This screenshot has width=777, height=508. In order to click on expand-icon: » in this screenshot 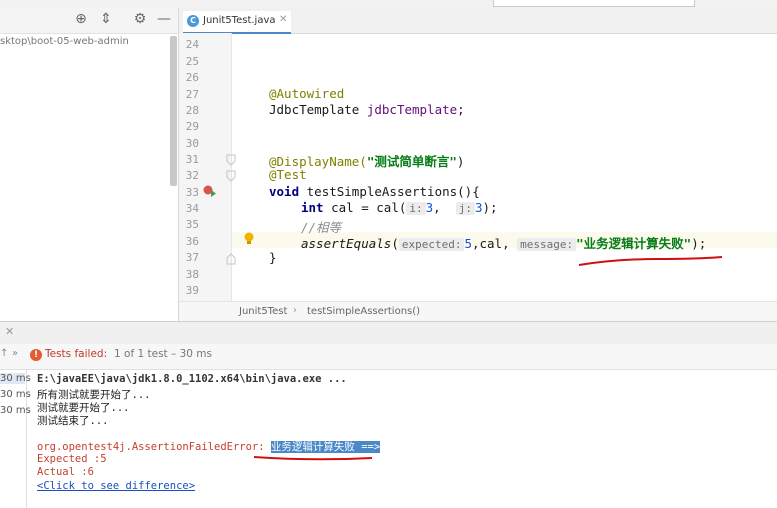, I will do `click(15, 353)`.